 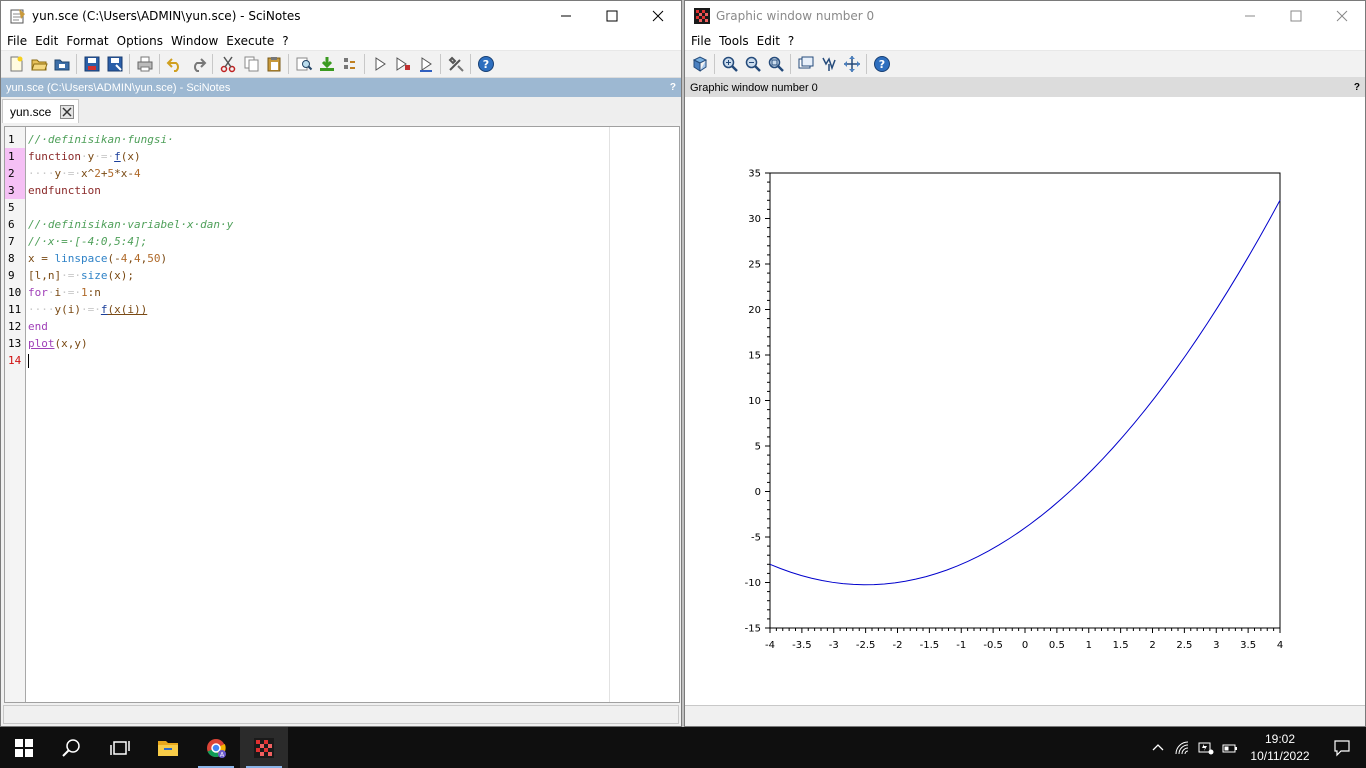 What do you see at coordinates (64, 190) in the screenshot?
I see `code-line: endfunction` at bounding box center [64, 190].